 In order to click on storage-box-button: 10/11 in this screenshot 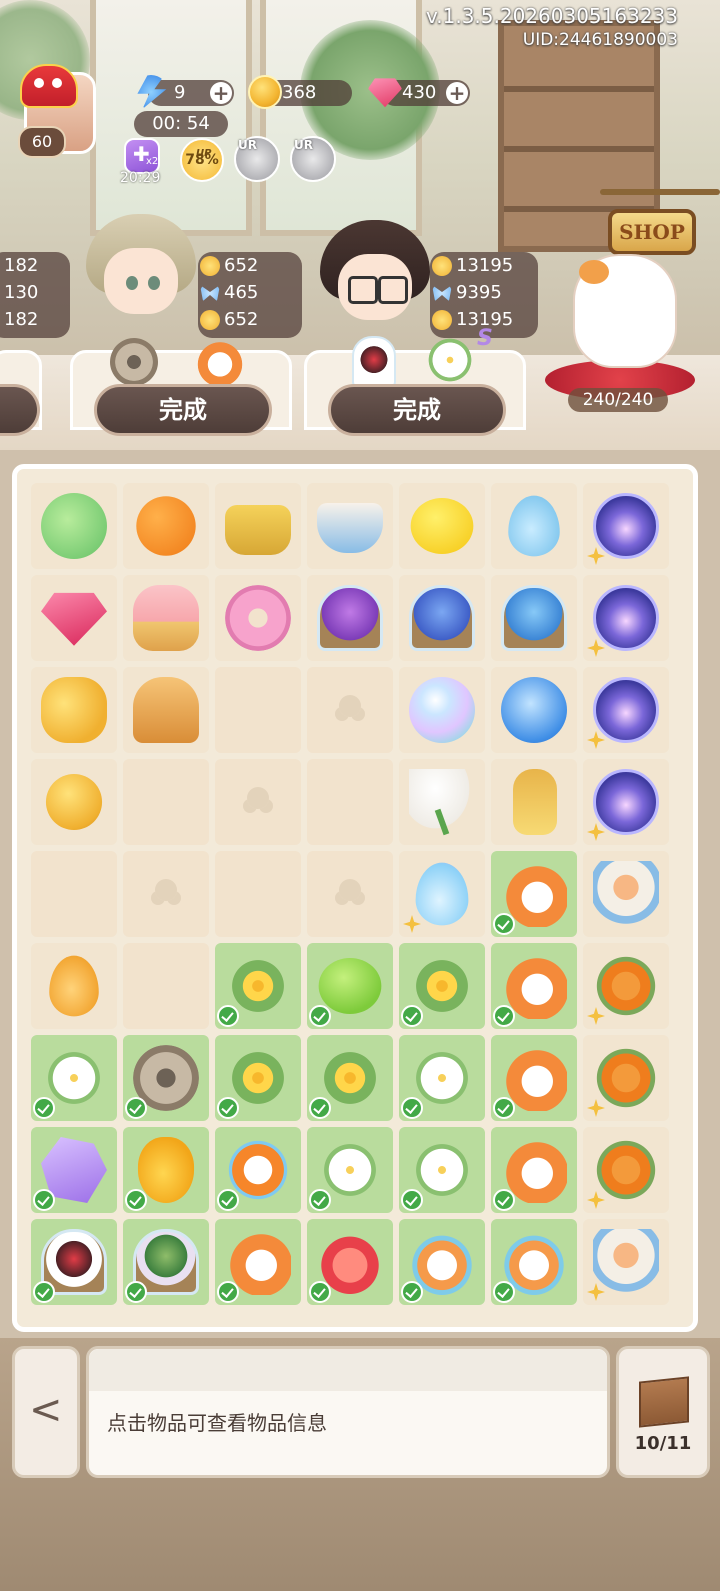, I will do `click(663, 1412)`.